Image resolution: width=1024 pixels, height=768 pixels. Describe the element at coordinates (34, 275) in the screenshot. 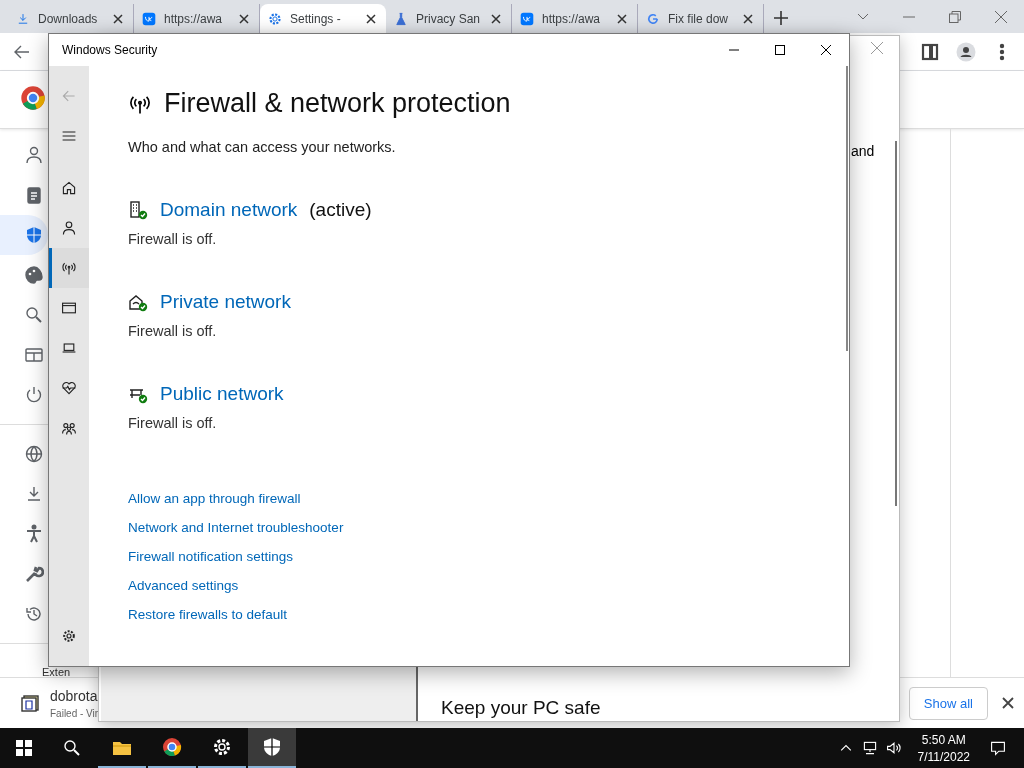

I see `palette-icon` at that location.